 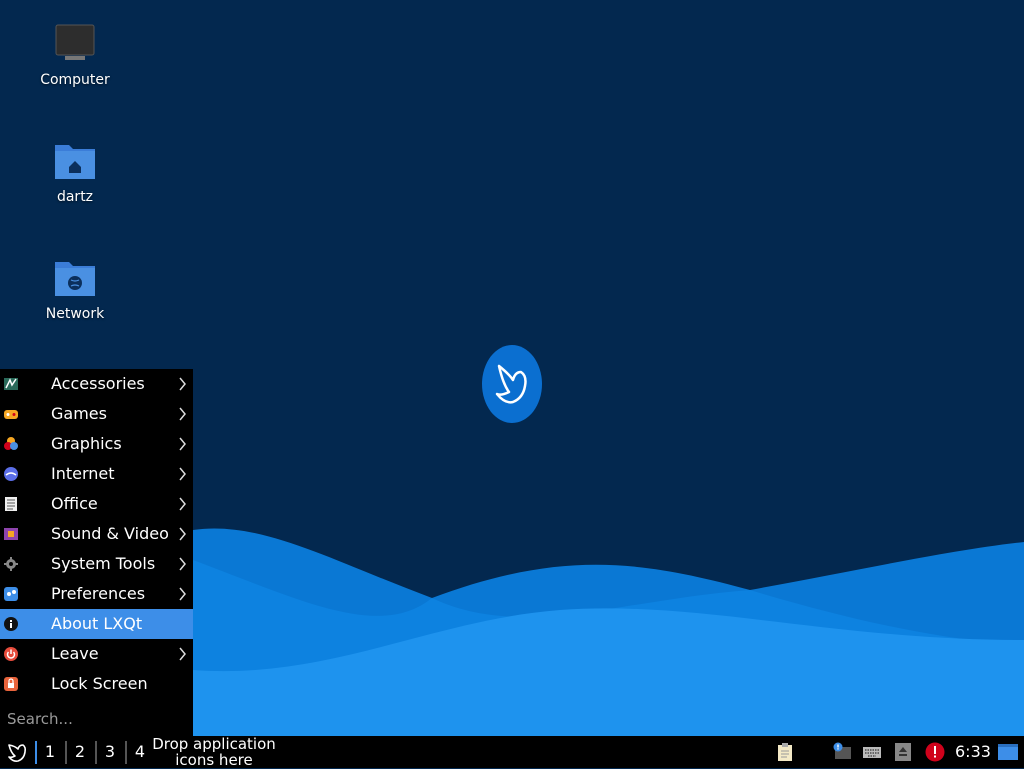 I want to click on notification-icon, so click(x=842, y=752).